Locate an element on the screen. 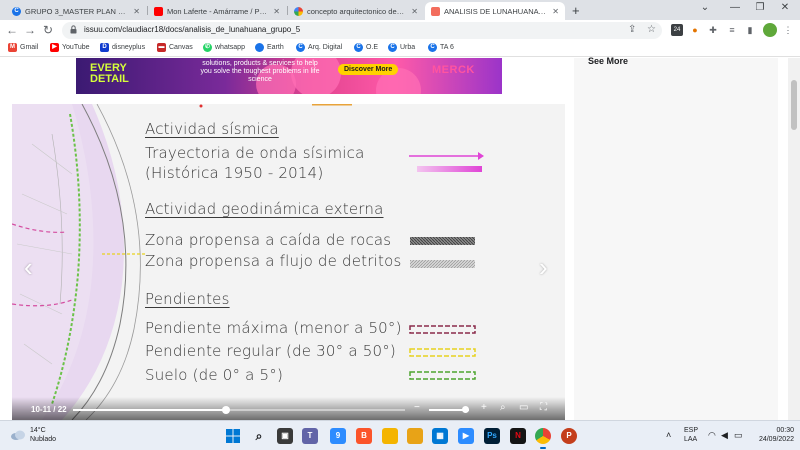 The image size is (800, 450). reload-button: ↻ is located at coordinates (48, 30).